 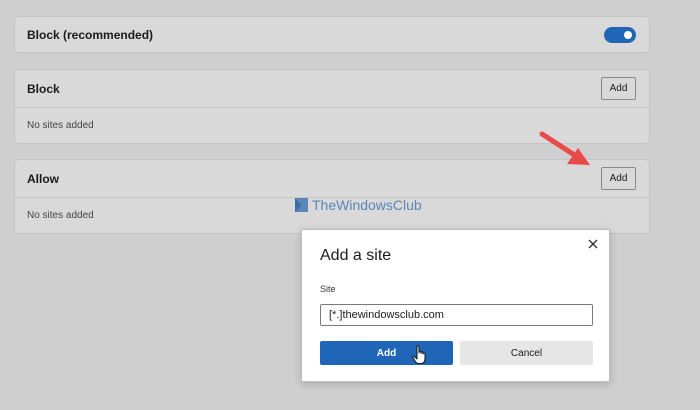 I want to click on block-title: Block, so click(x=43, y=88).